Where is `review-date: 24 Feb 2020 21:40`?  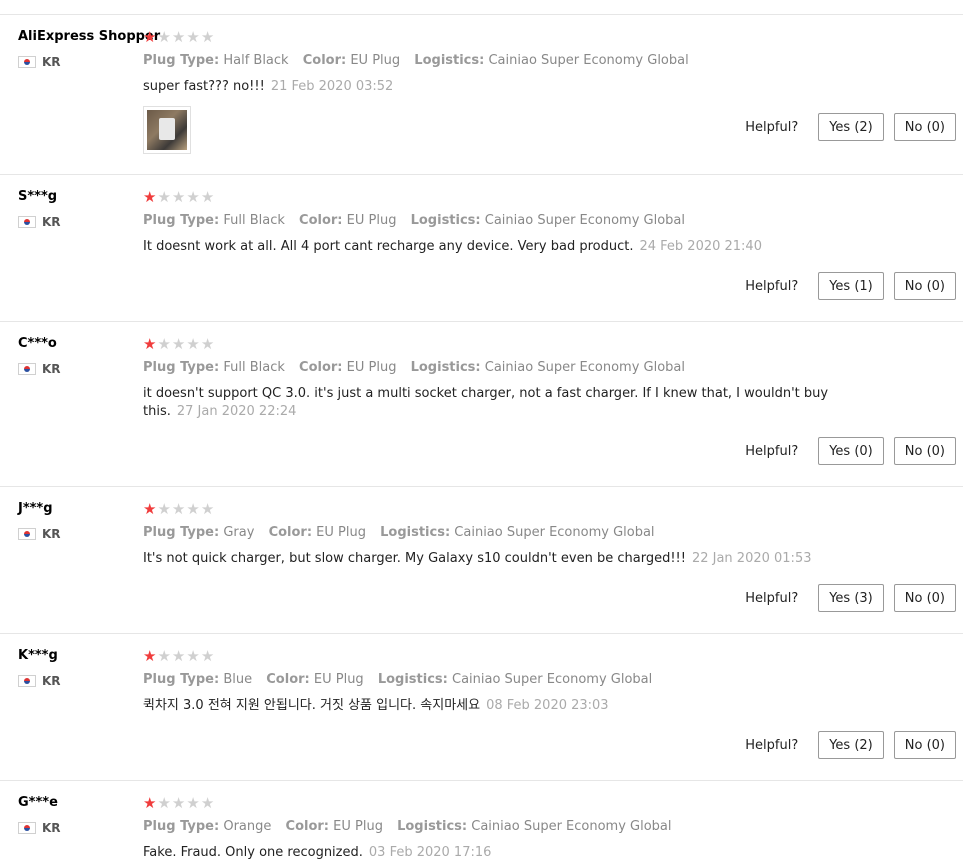
review-date: 24 Feb 2020 21:40 is located at coordinates (700, 246).